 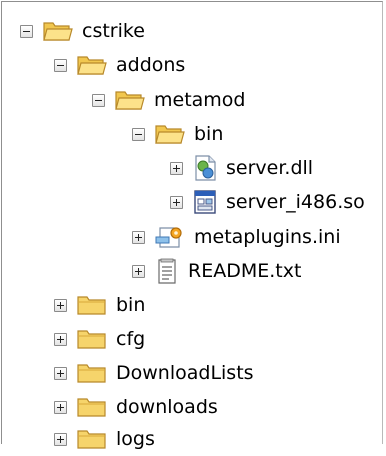 I want to click on tree-node-bin: bin, so click(x=99, y=305).